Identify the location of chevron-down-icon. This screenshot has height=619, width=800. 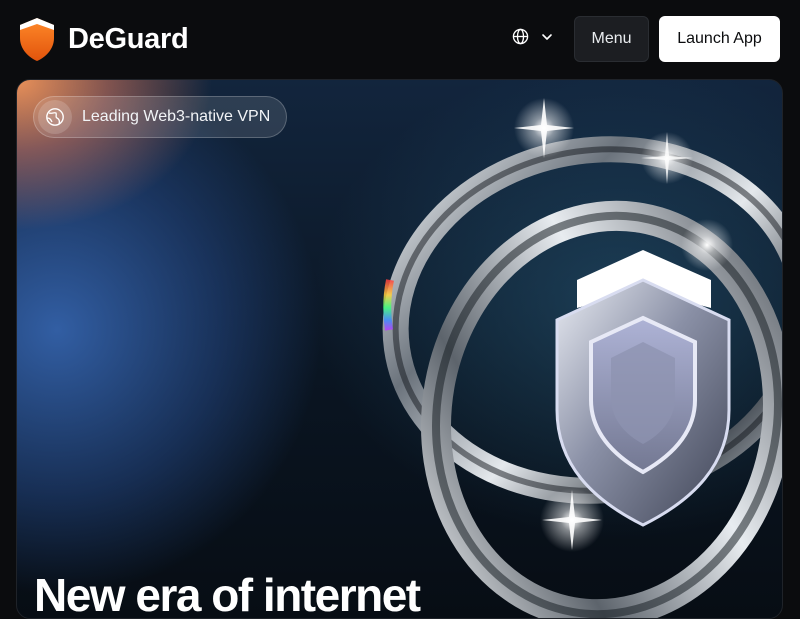
(547, 36).